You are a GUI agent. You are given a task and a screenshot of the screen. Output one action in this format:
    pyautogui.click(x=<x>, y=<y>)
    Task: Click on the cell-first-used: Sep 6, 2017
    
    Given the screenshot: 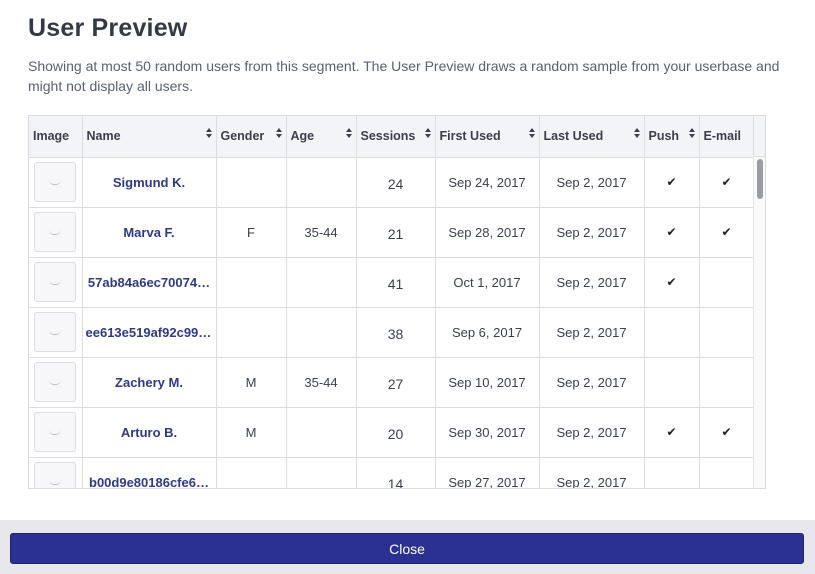 What is the action you would take?
    pyautogui.click(x=487, y=332)
    